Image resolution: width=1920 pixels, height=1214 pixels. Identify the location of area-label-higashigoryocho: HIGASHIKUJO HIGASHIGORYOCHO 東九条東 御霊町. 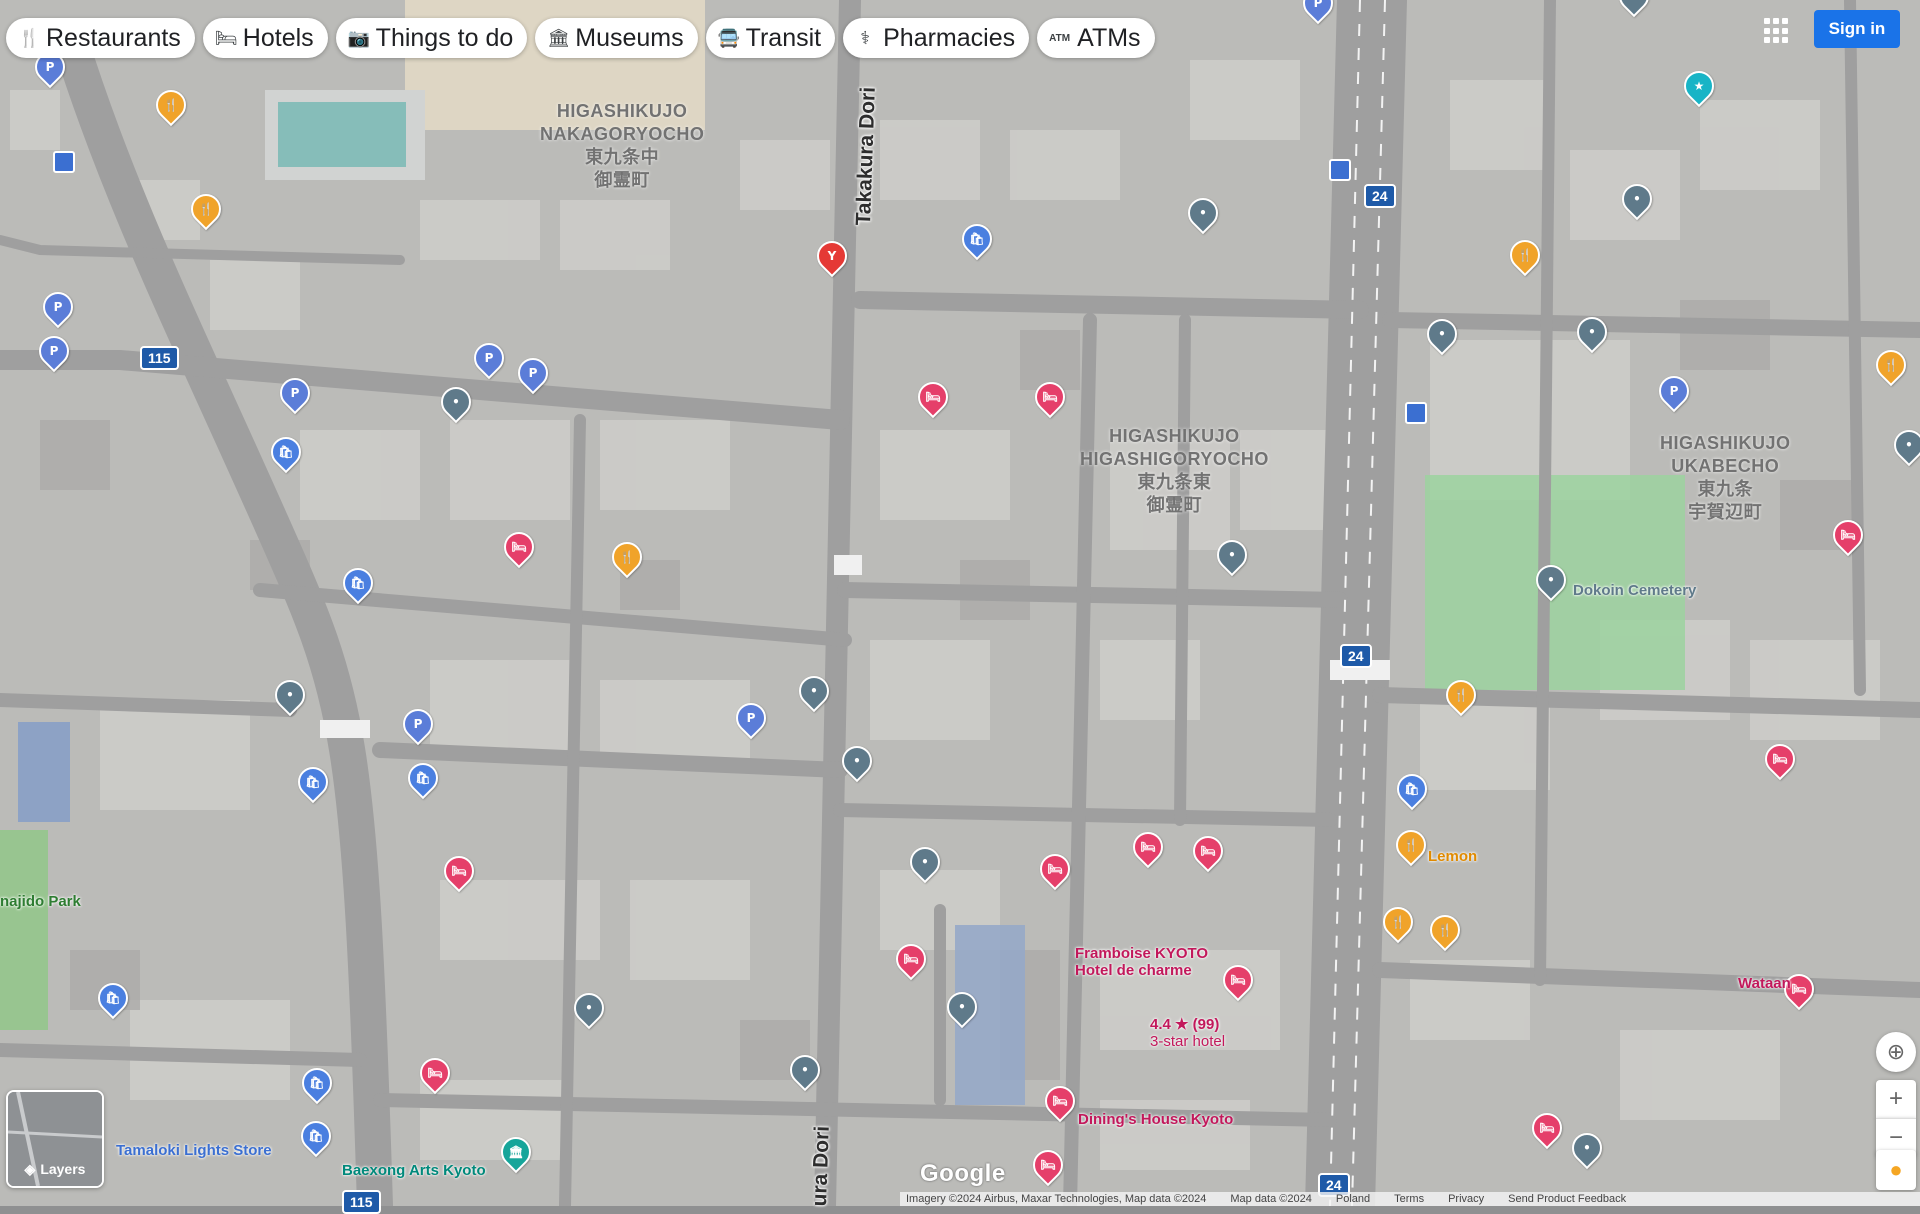
(1174, 470).